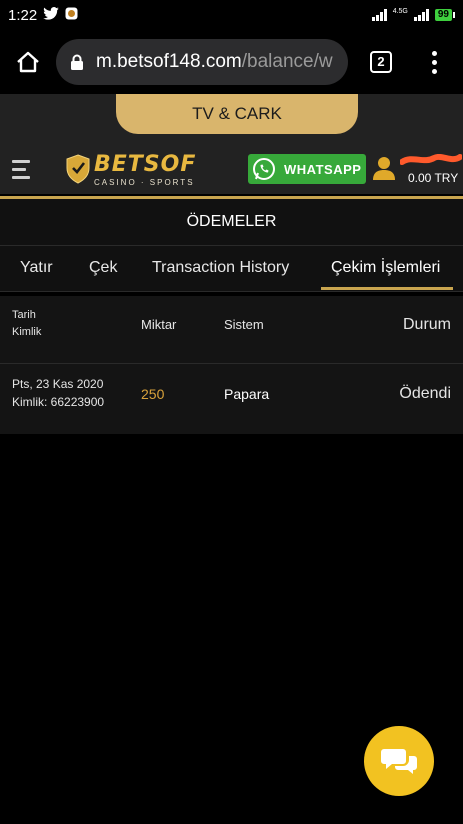  Describe the element at coordinates (51, 15) in the screenshot. I see `twitter-icon` at that location.